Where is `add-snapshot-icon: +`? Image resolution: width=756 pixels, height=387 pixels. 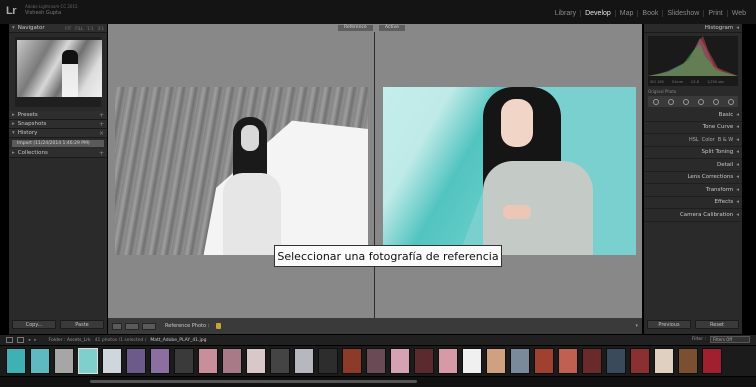 add-snapshot-icon: + is located at coordinates (101, 124).